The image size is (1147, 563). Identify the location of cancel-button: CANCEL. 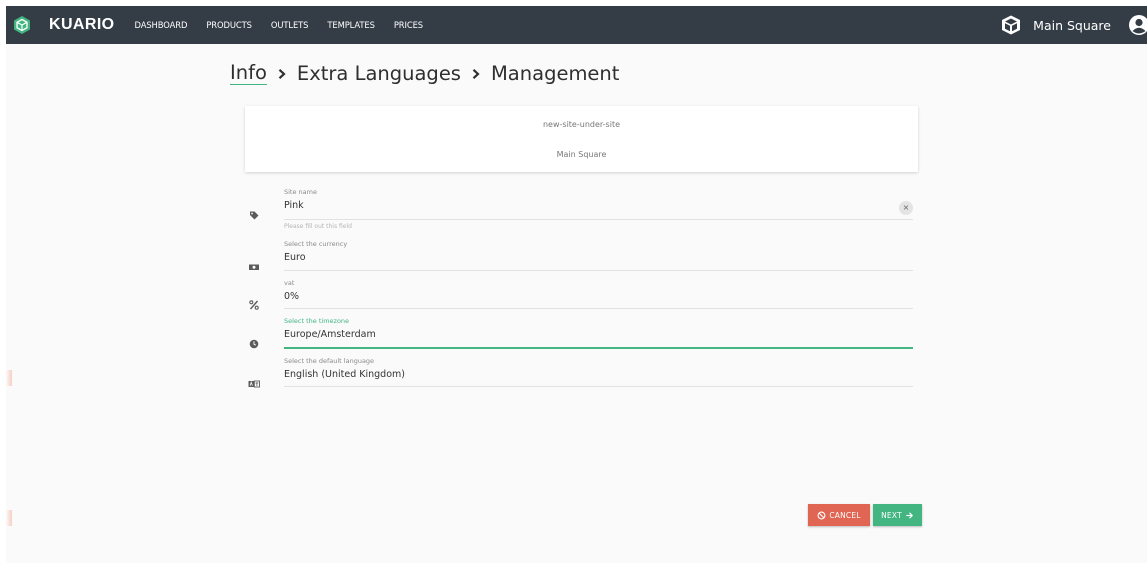
(839, 515).